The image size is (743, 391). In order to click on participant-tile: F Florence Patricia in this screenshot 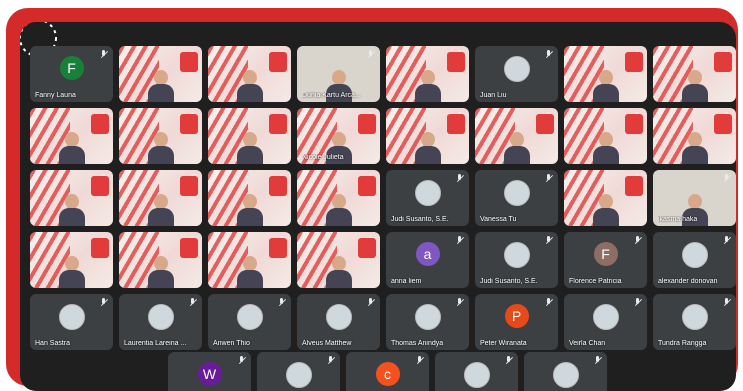, I will do `click(605, 260)`.